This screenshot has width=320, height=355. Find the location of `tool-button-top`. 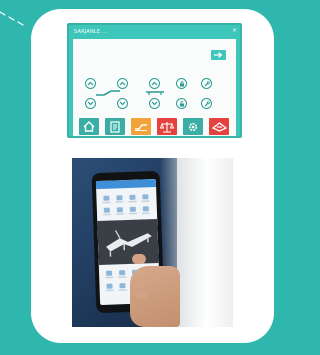

tool-button-top is located at coordinates (206, 83).